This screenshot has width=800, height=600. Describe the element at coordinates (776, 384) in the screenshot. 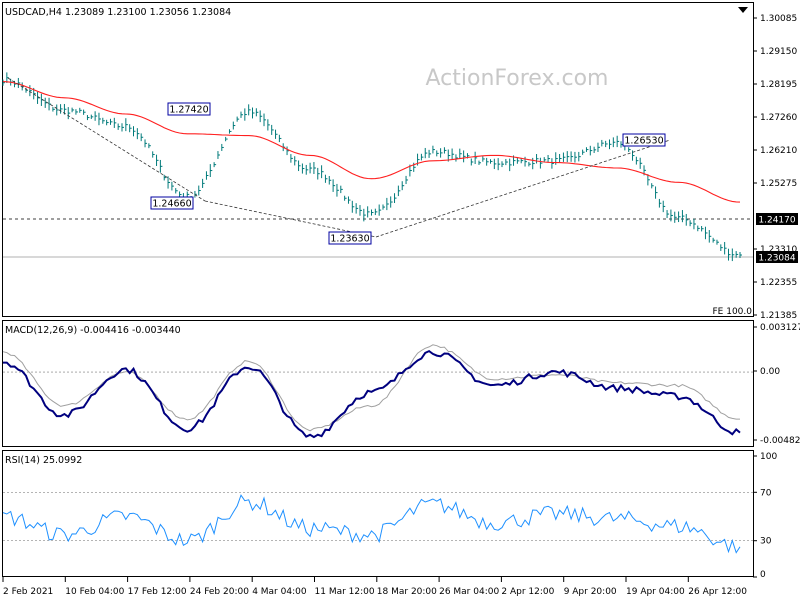

I see `macd-axis: 0.003127 0.00 -0.004822` at that location.